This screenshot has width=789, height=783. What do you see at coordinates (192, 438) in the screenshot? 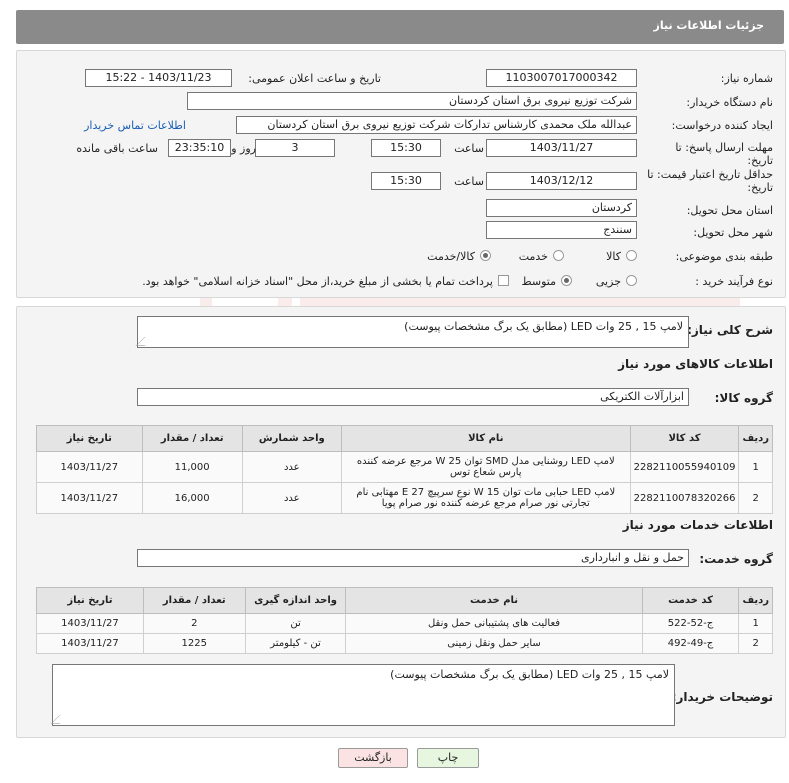
I see `goods-col-qty: تعداد / مقدار` at bounding box center [192, 438].